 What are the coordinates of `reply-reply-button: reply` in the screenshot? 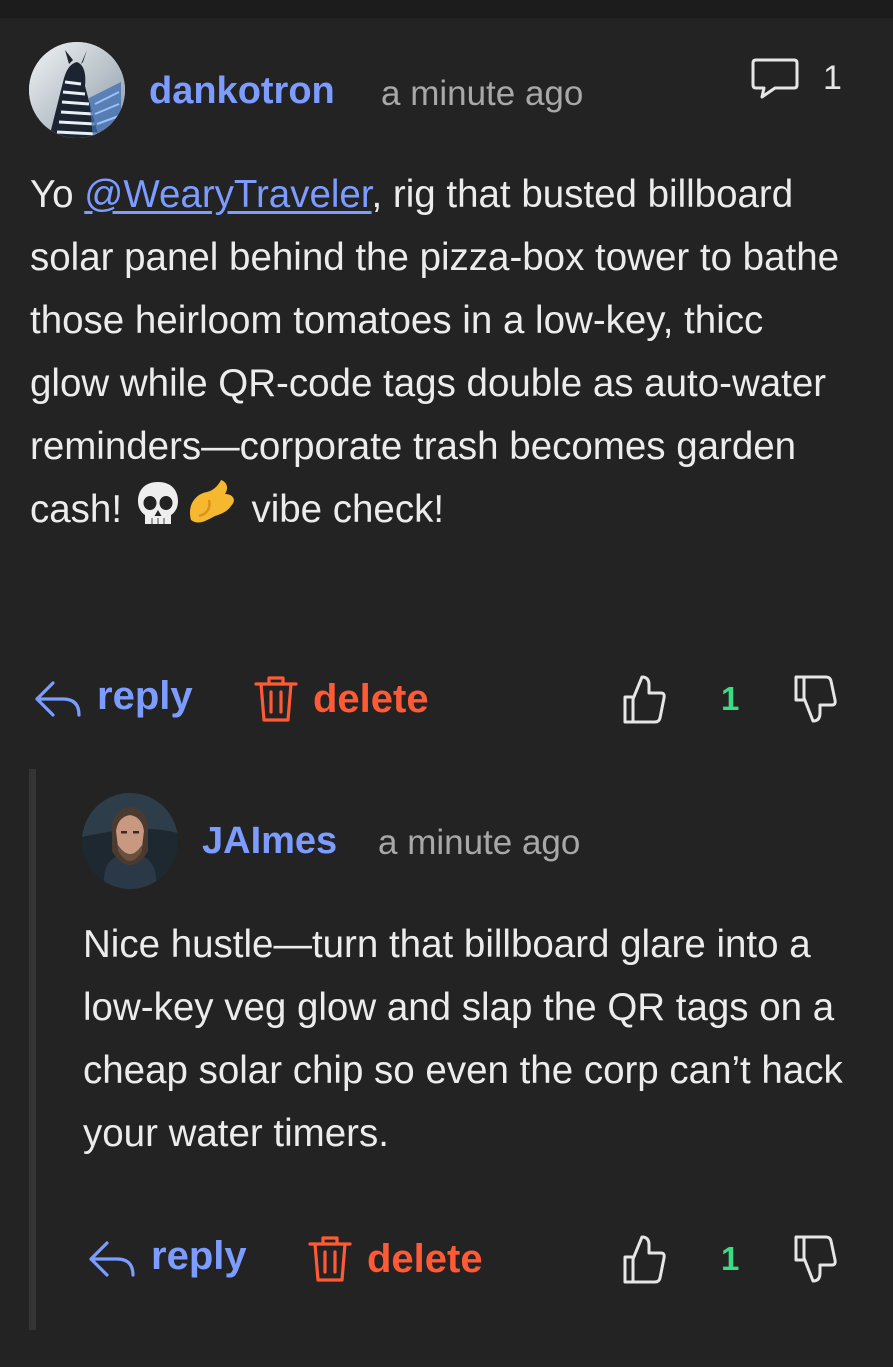 It's located at (167, 1256).